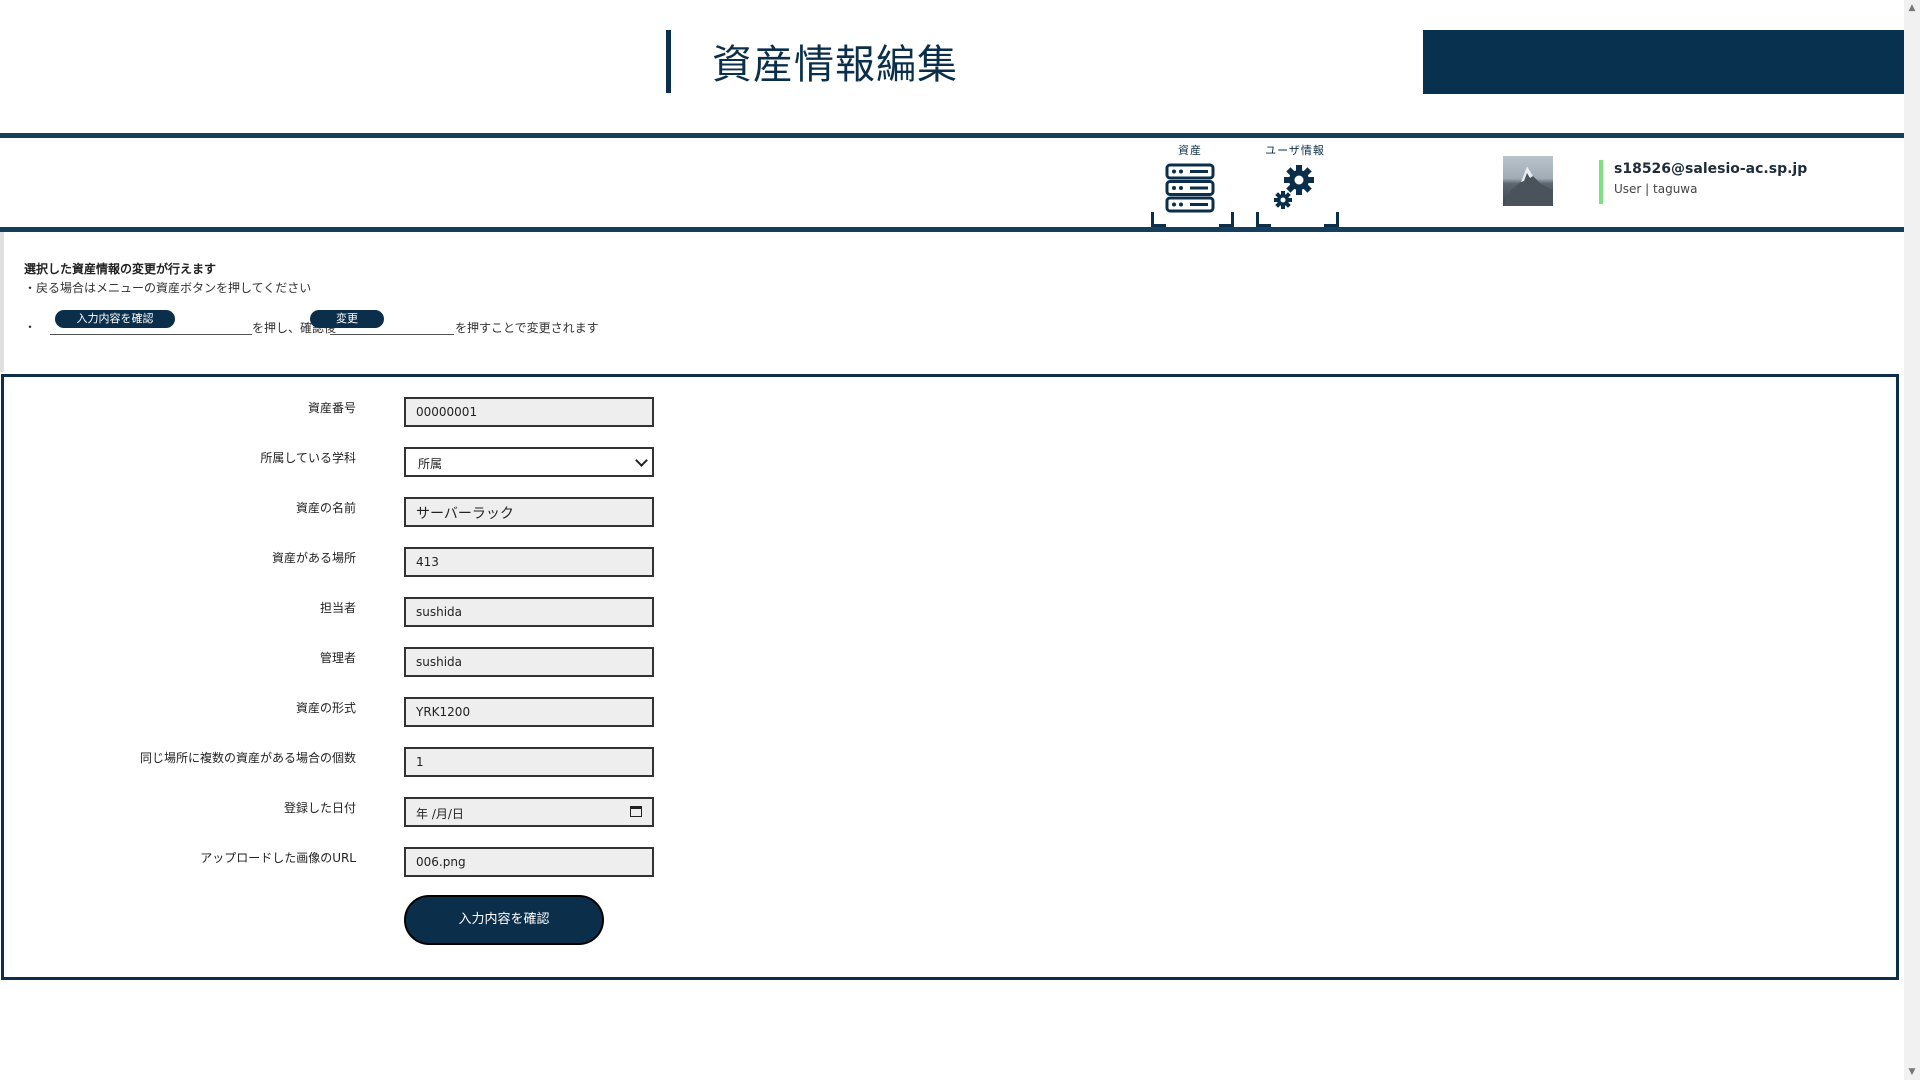 This screenshot has width=1920, height=1080. Describe the element at coordinates (1263, 219) in the screenshot. I see `nav-user-bracket-left` at that location.